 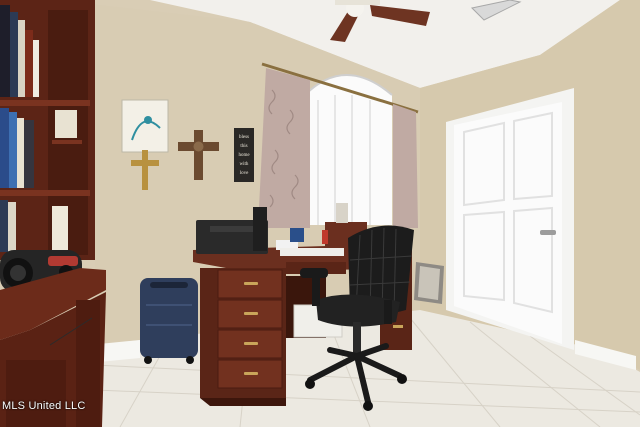 I want to click on sign-line: love, so click(x=244, y=173).